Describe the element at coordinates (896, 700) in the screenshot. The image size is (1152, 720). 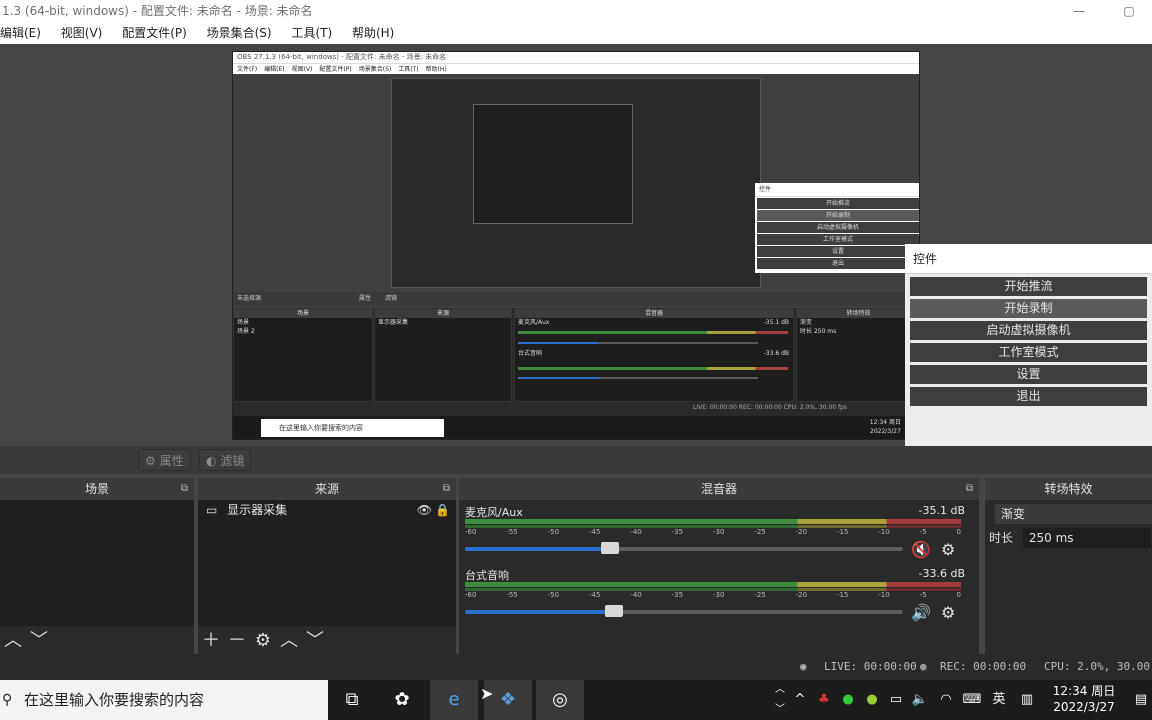
I see `battery-icon: ▭` at that location.